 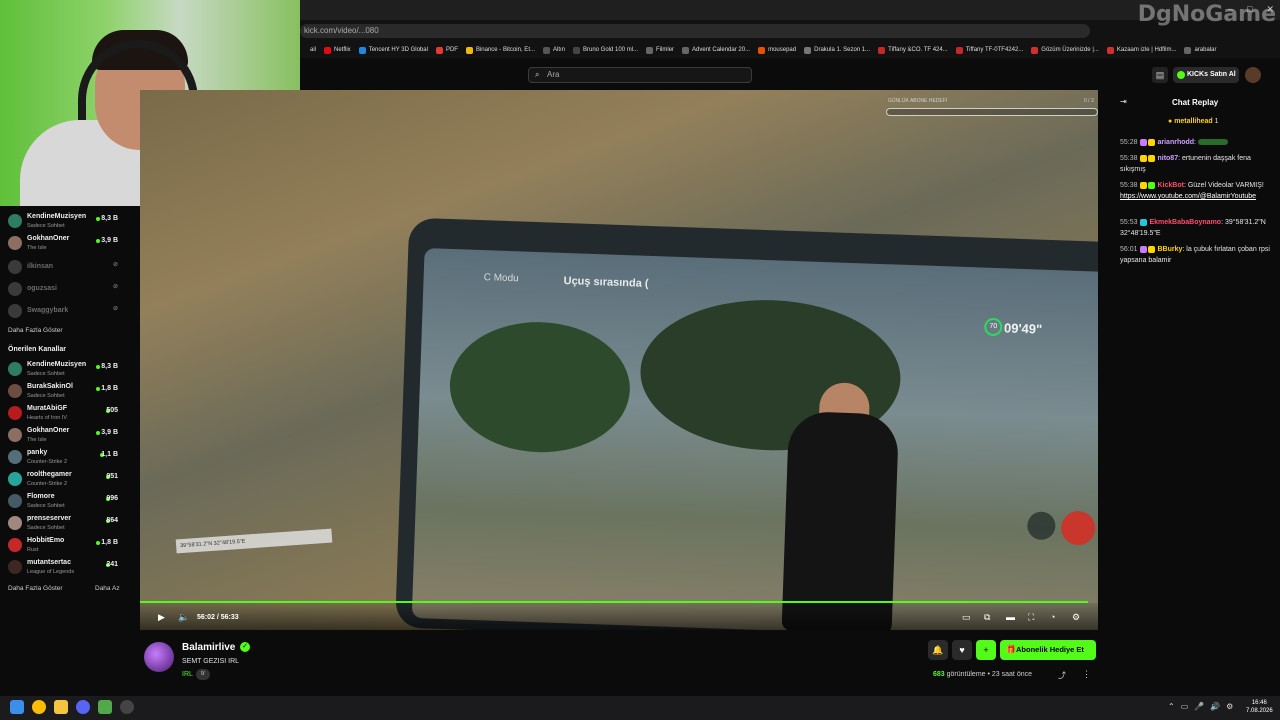 I want to click on viewer-count: 241, so click(x=112, y=564).